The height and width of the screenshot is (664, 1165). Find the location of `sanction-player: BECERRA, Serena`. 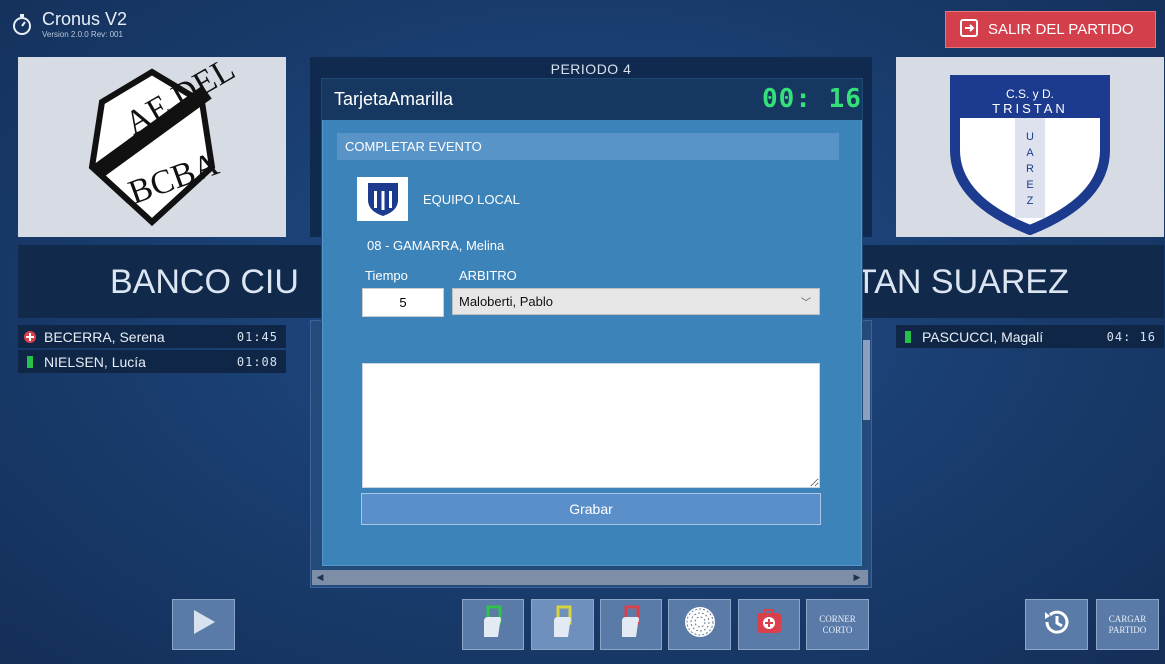

sanction-player: BECERRA, Serena is located at coordinates (104, 336).